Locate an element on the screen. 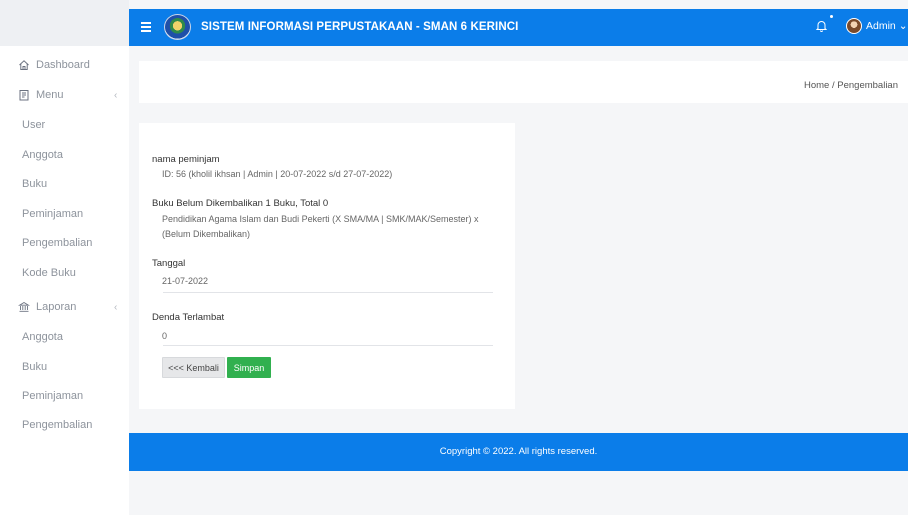 The height and width of the screenshot is (515, 908). sidebar-report-peminjaman: Peminjaman is located at coordinates (52, 396).